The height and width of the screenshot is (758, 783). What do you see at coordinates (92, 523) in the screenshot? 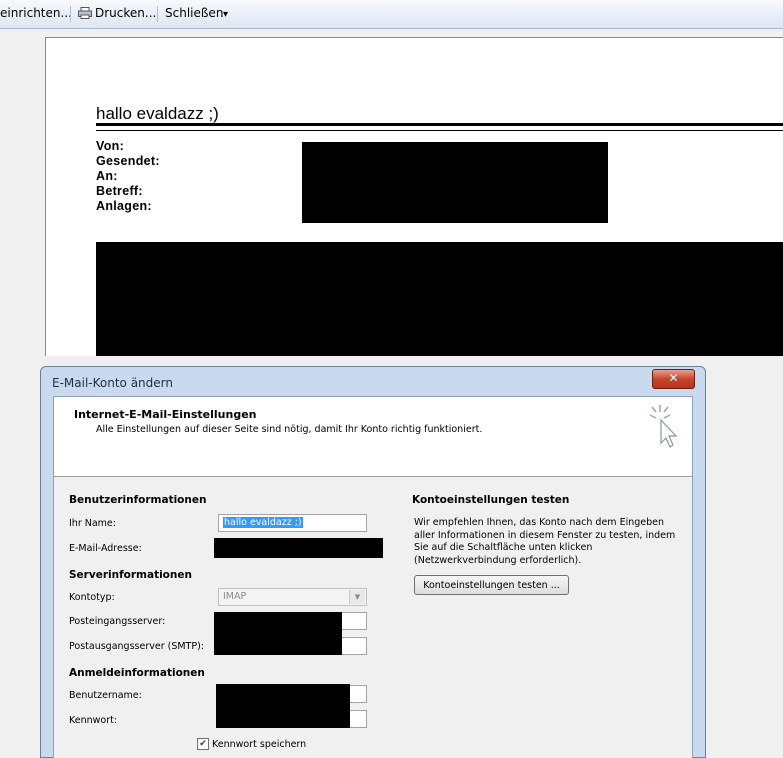
I see `name-label: Ihr Name:` at bounding box center [92, 523].